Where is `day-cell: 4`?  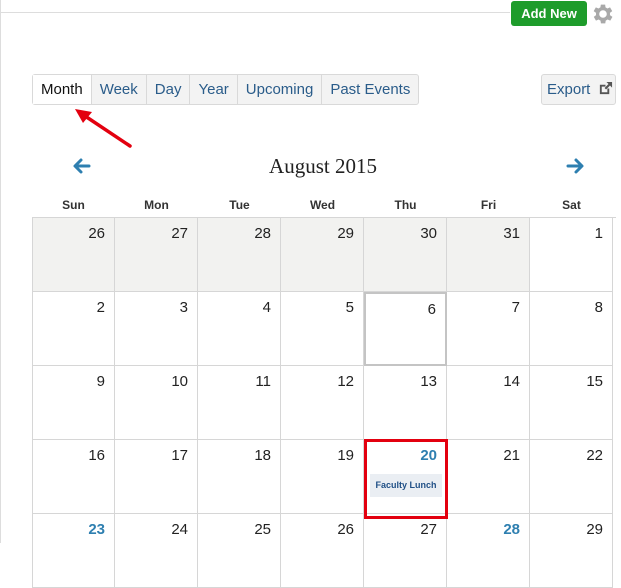
day-cell: 4 is located at coordinates (239, 329).